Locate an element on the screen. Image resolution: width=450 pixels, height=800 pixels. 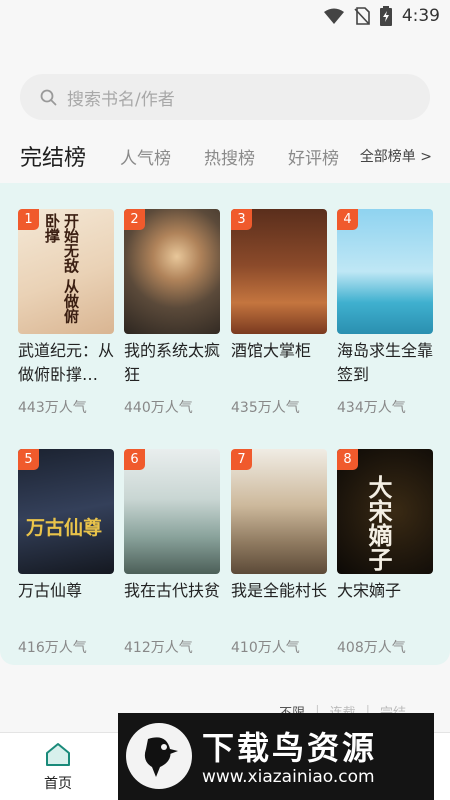
book-cover: 1 开始无敌 从做俯卧撑 is located at coordinates (66, 271).